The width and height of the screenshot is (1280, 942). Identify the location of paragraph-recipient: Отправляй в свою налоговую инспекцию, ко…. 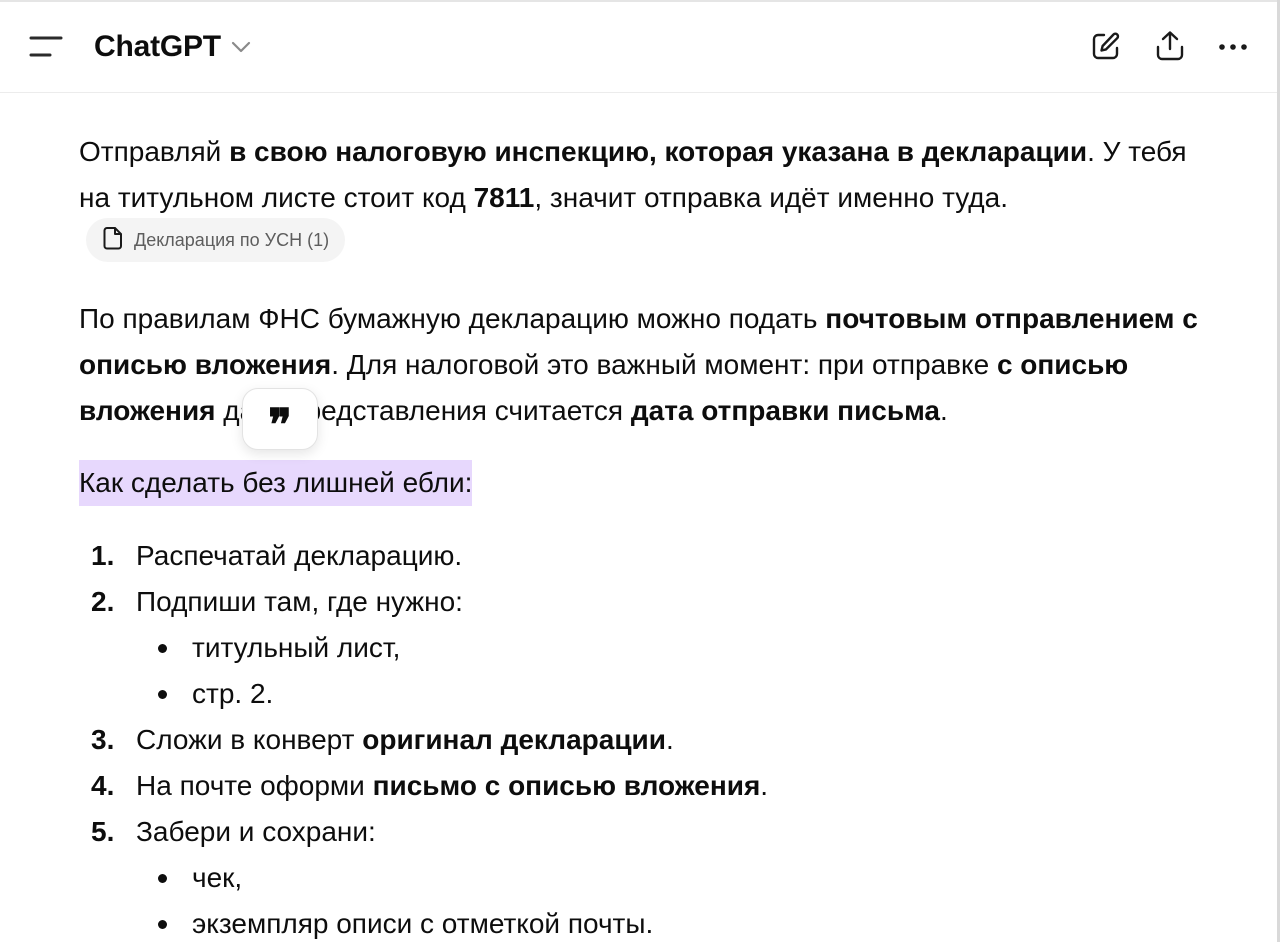
(633, 174).